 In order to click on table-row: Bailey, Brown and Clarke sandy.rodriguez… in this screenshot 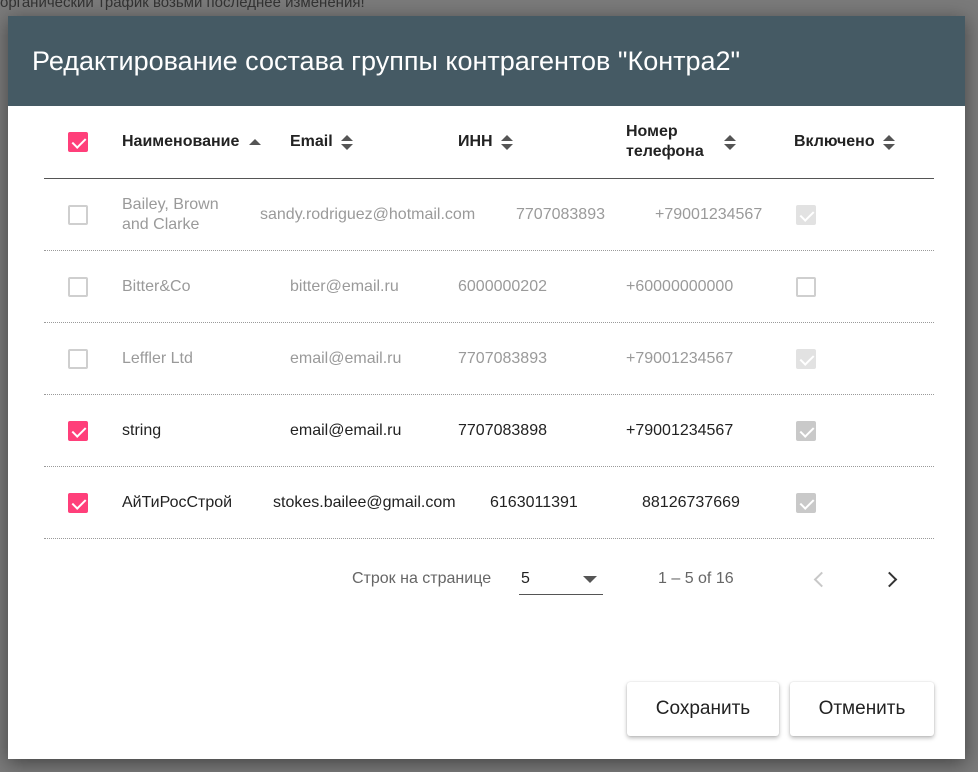, I will do `click(489, 215)`.